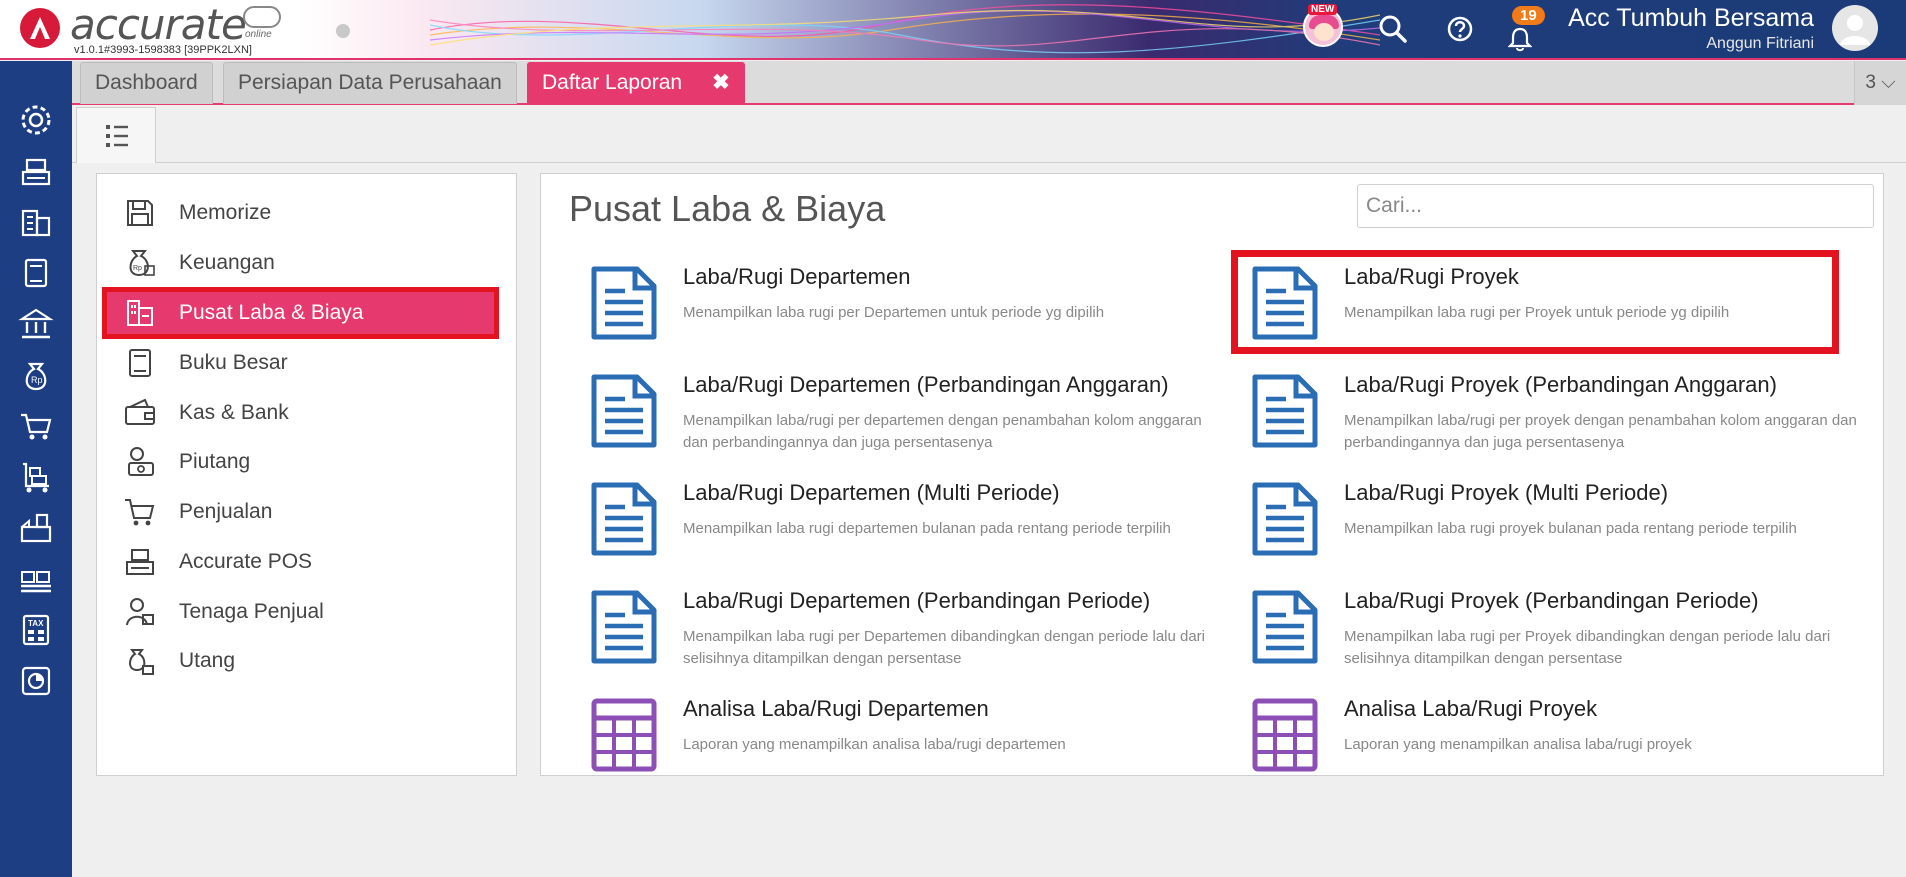  I want to click on report-title: Analisa Laba/Rugi Proyek, so click(1471, 708).